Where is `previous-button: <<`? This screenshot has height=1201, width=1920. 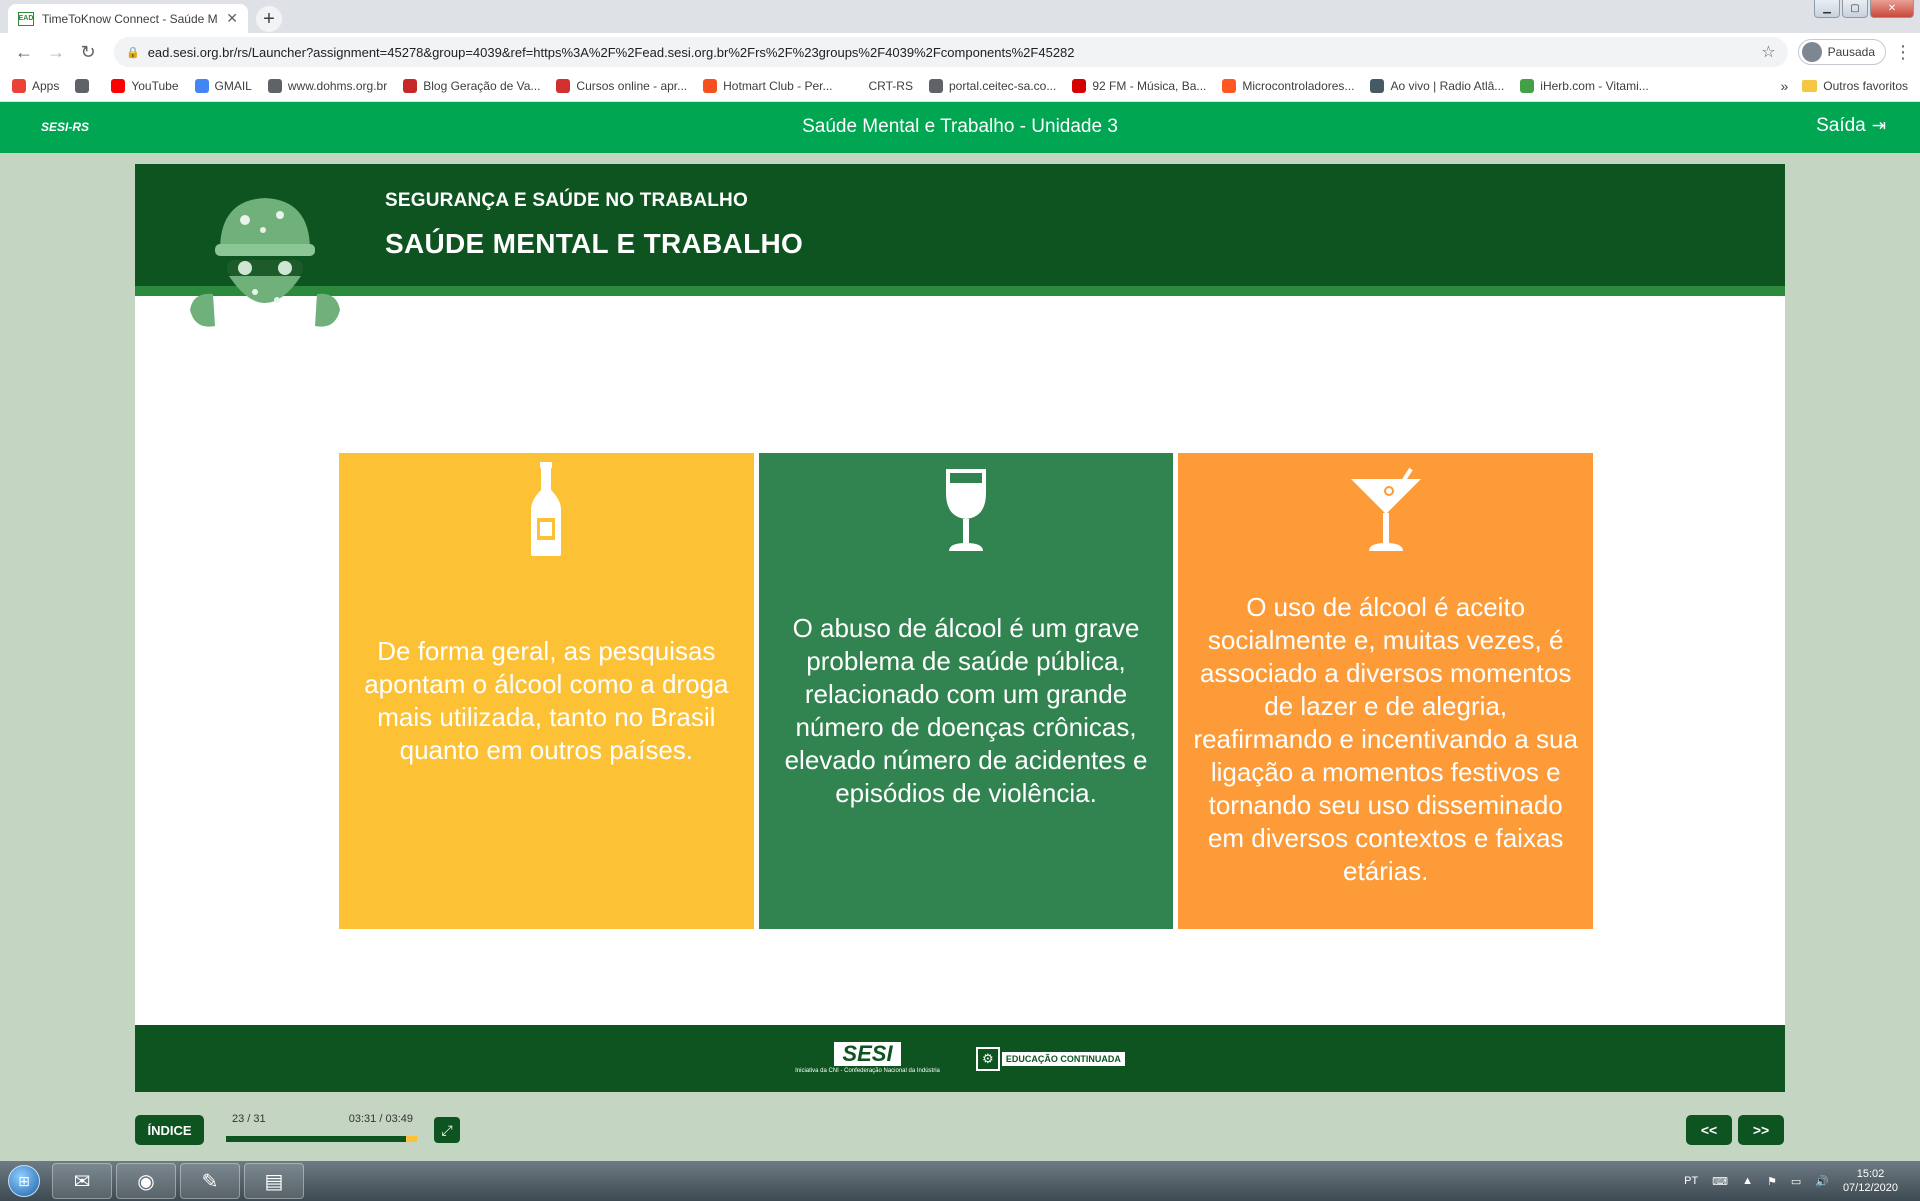 previous-button: << is located at coordinates (1709, 1130).